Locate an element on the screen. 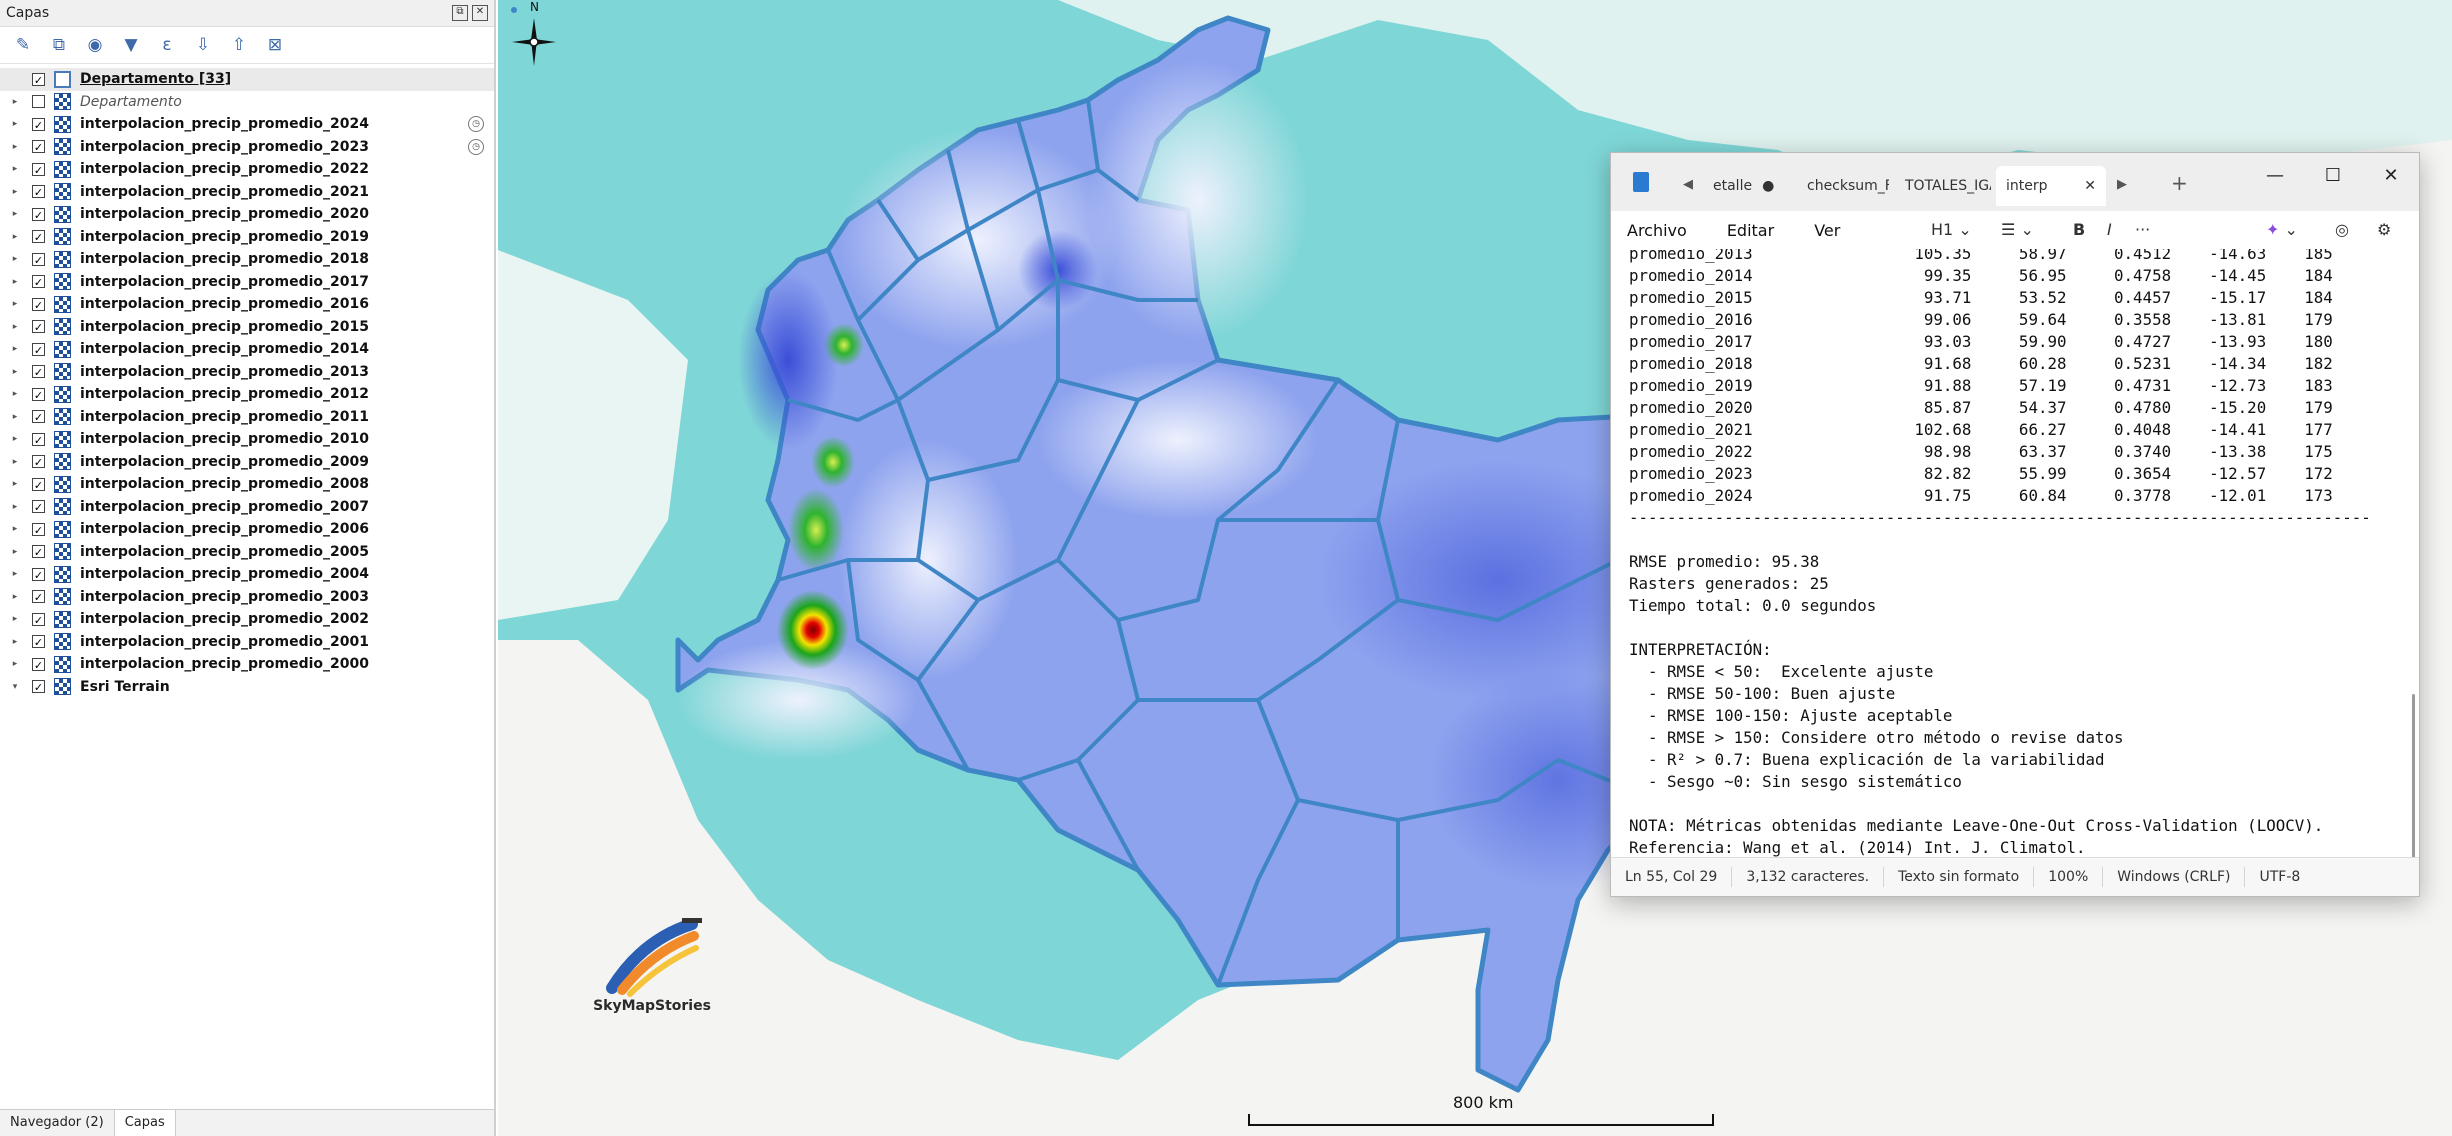 The width and height of the screenshot is (2452, 1136). filter-expression-icon: ε is located at coordinates (167, 45).